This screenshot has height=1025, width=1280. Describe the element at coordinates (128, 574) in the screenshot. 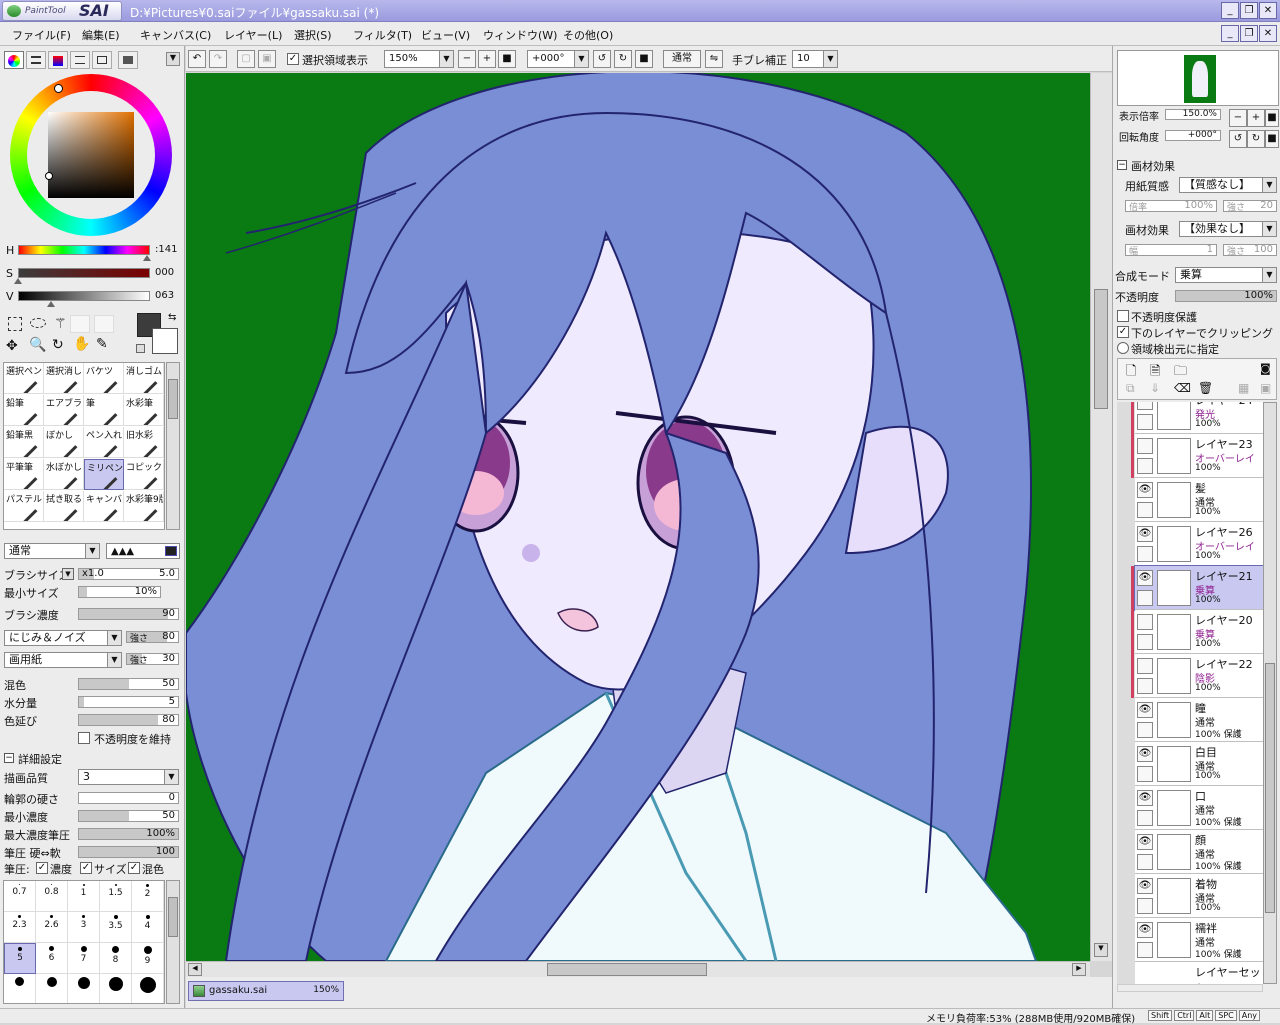

I see `brush-size-slider: x1.0 5.0` at that location.